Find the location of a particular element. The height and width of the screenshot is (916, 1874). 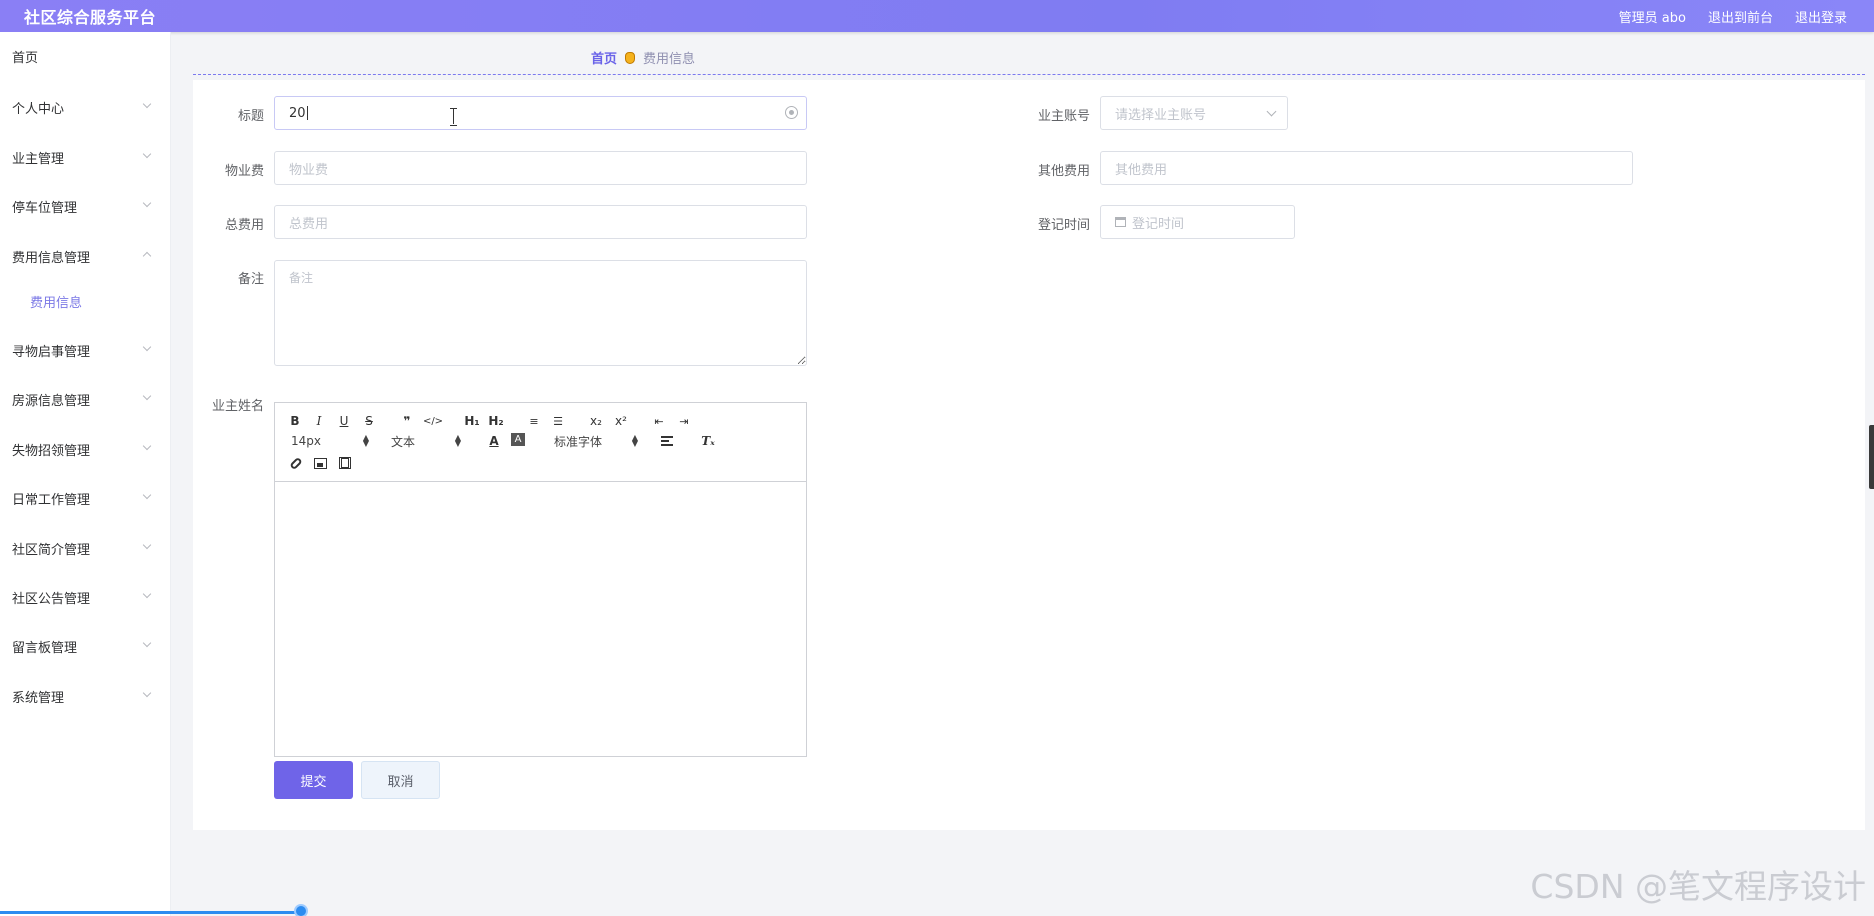

font-size-value: 14px is located at coordinates (306, 441).